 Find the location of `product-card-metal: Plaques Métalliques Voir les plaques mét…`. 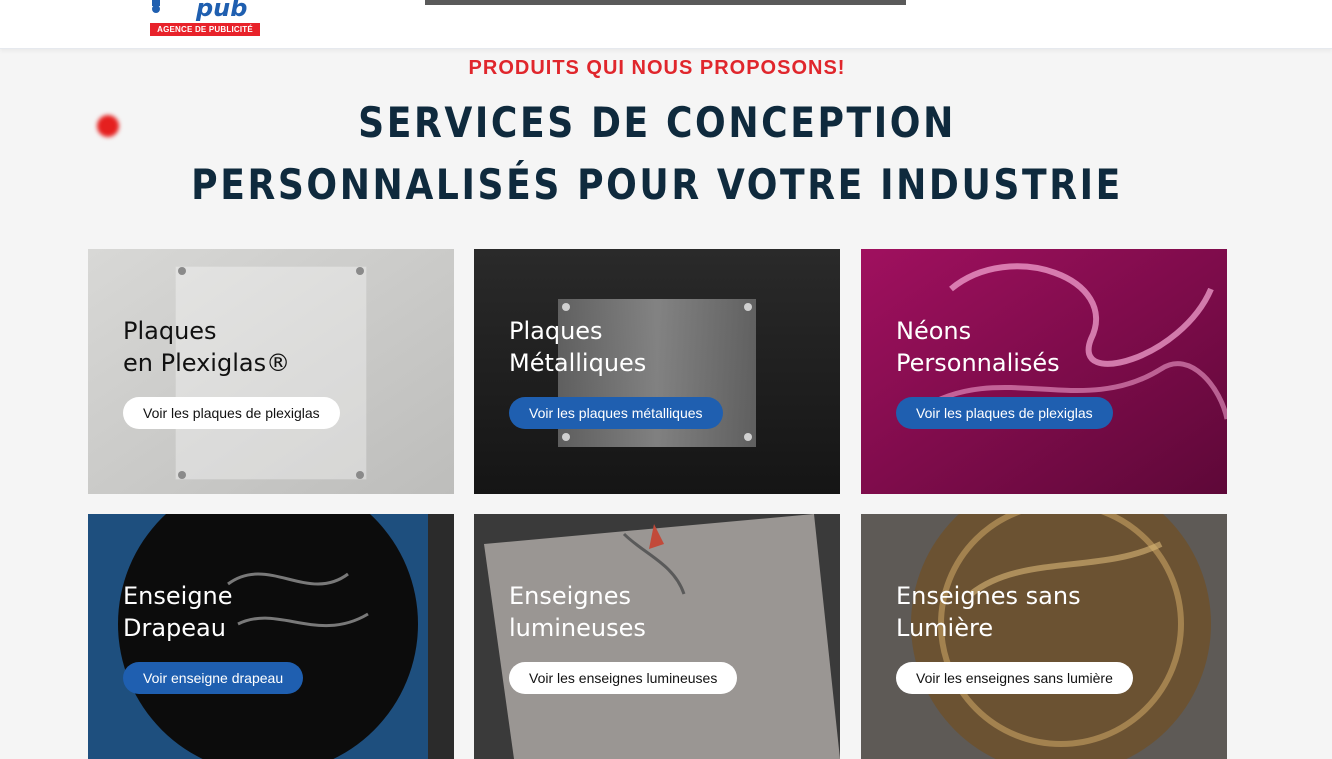

product-card-metal: Plaques Métalliques Voir les plaques mét… is located at coordinates (657, 371).